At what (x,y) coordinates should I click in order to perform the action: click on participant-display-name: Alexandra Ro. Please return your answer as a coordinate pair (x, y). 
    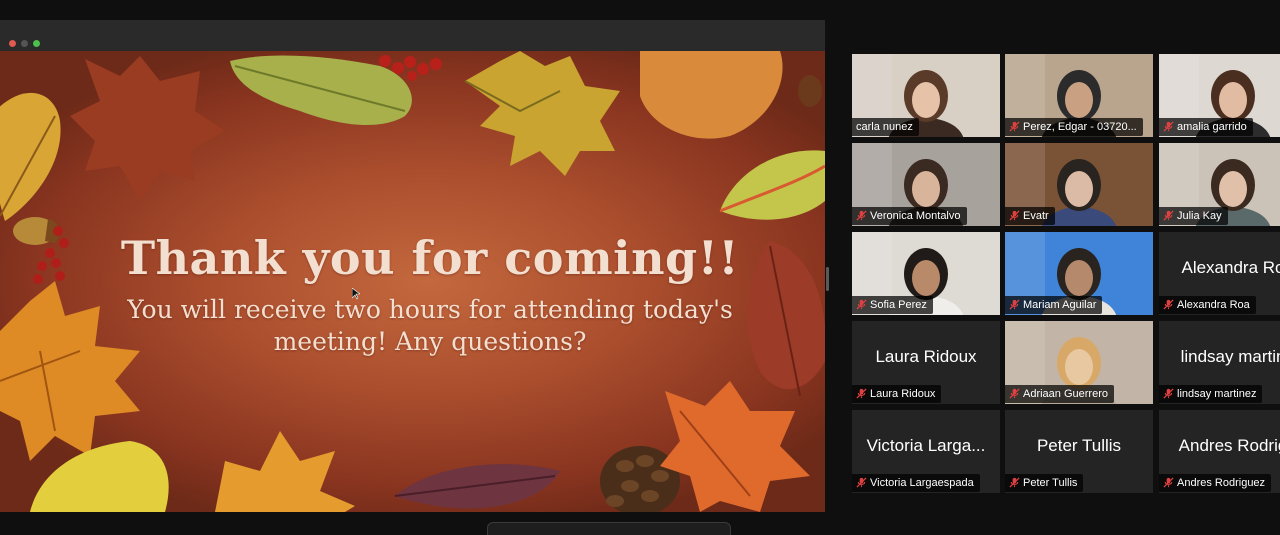
    Looking at the image, I should click on (1230, 267).